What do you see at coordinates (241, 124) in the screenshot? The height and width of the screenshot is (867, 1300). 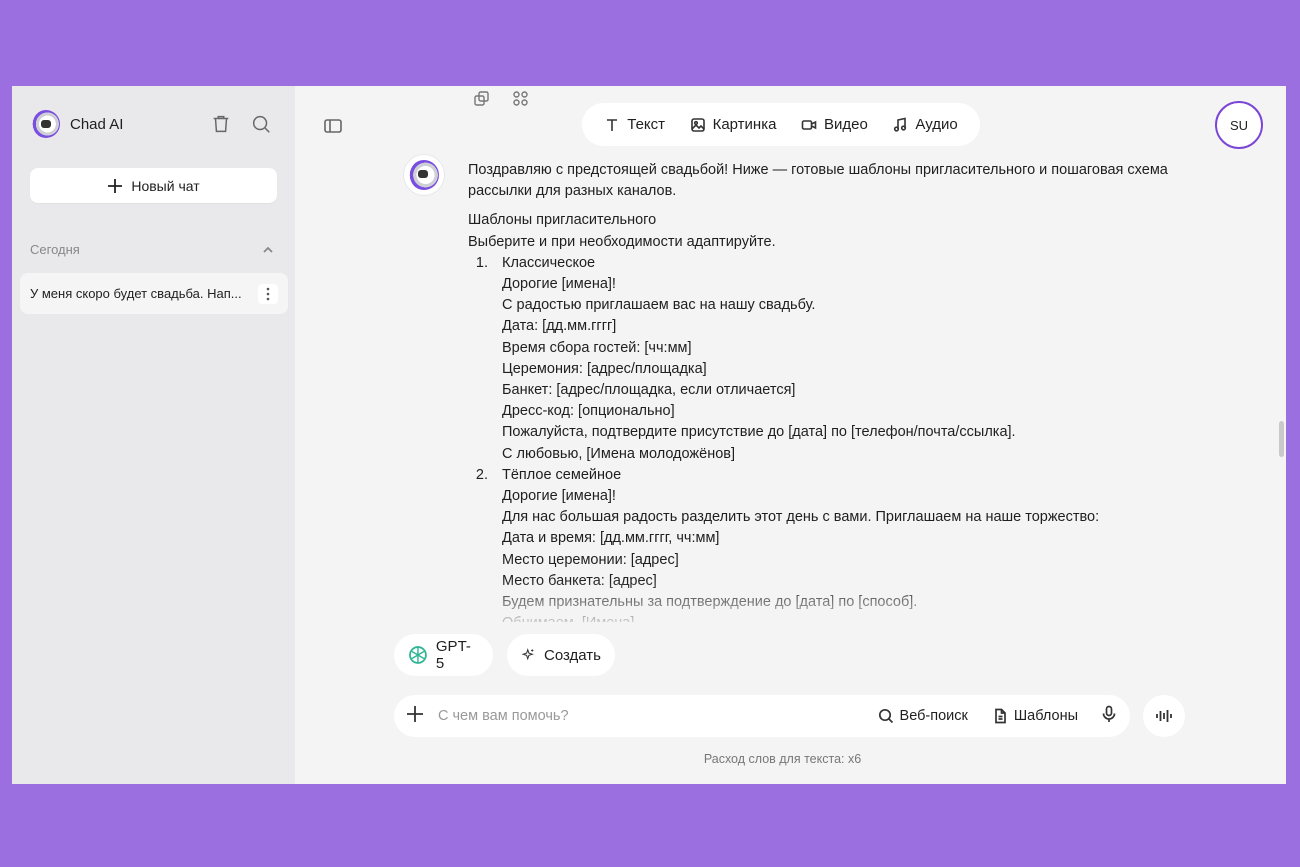 I see `sidebar-actions` at bounding box center [241, 124].